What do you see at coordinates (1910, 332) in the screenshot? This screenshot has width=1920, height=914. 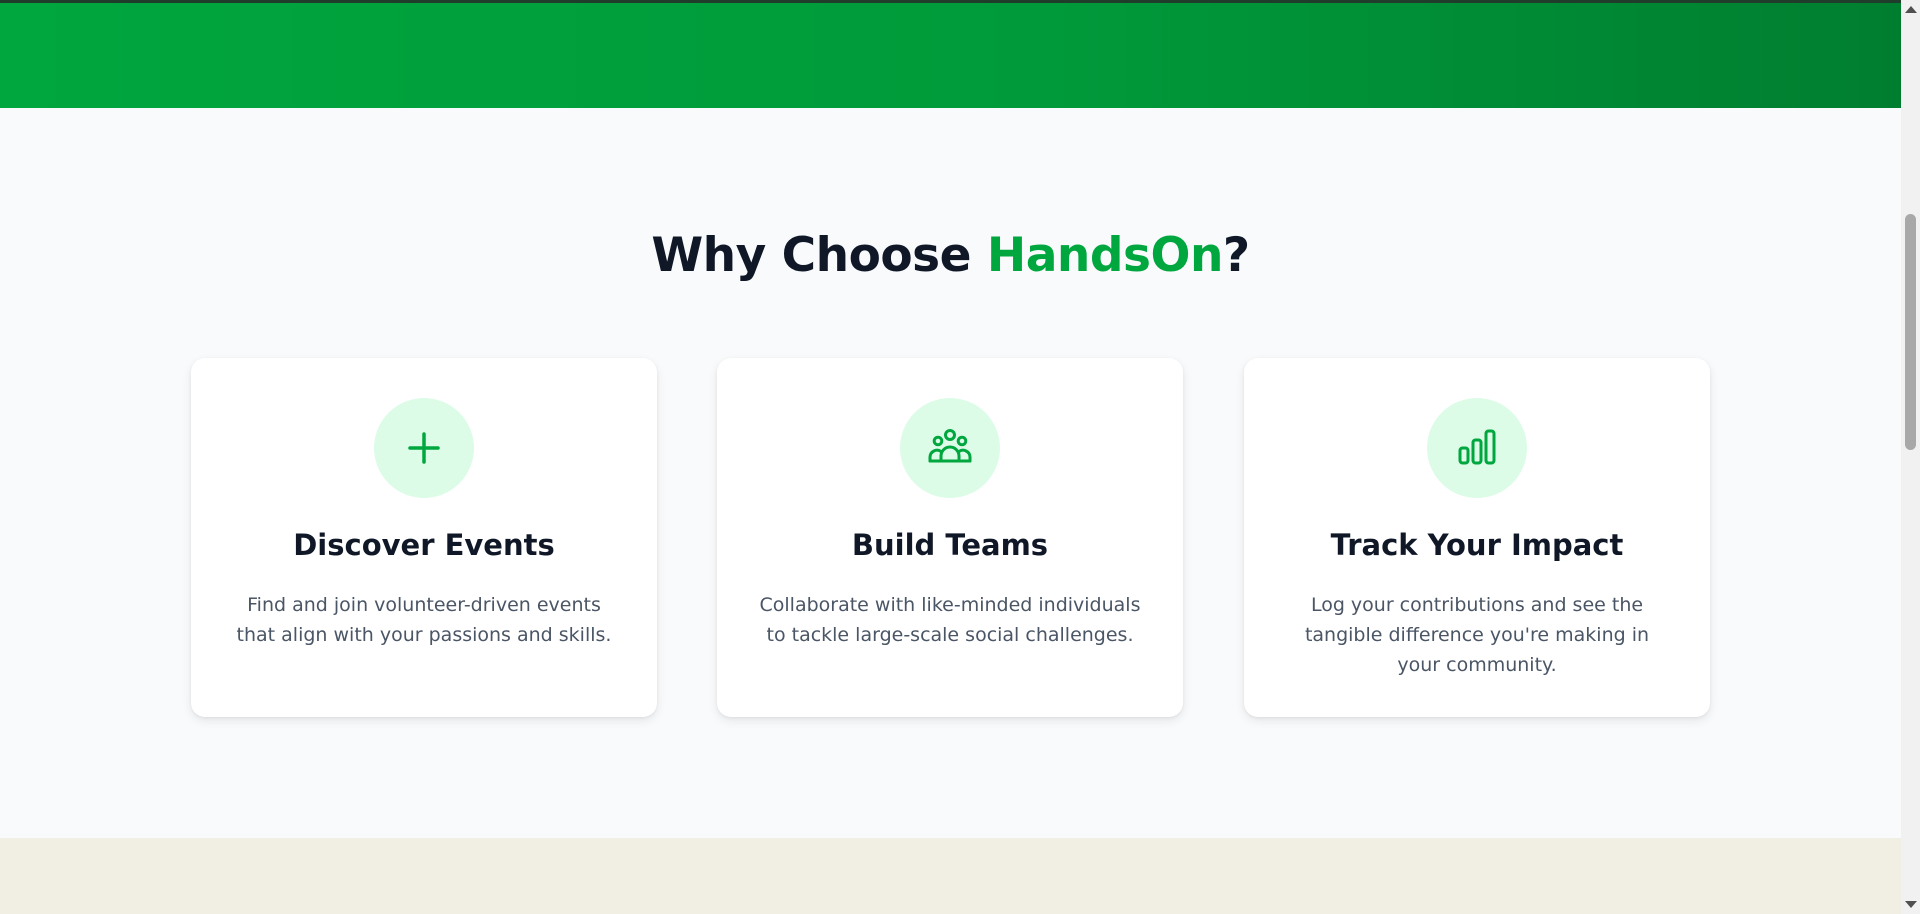 I see `scrollbar-thumb` at bounding box center [1910, 332].